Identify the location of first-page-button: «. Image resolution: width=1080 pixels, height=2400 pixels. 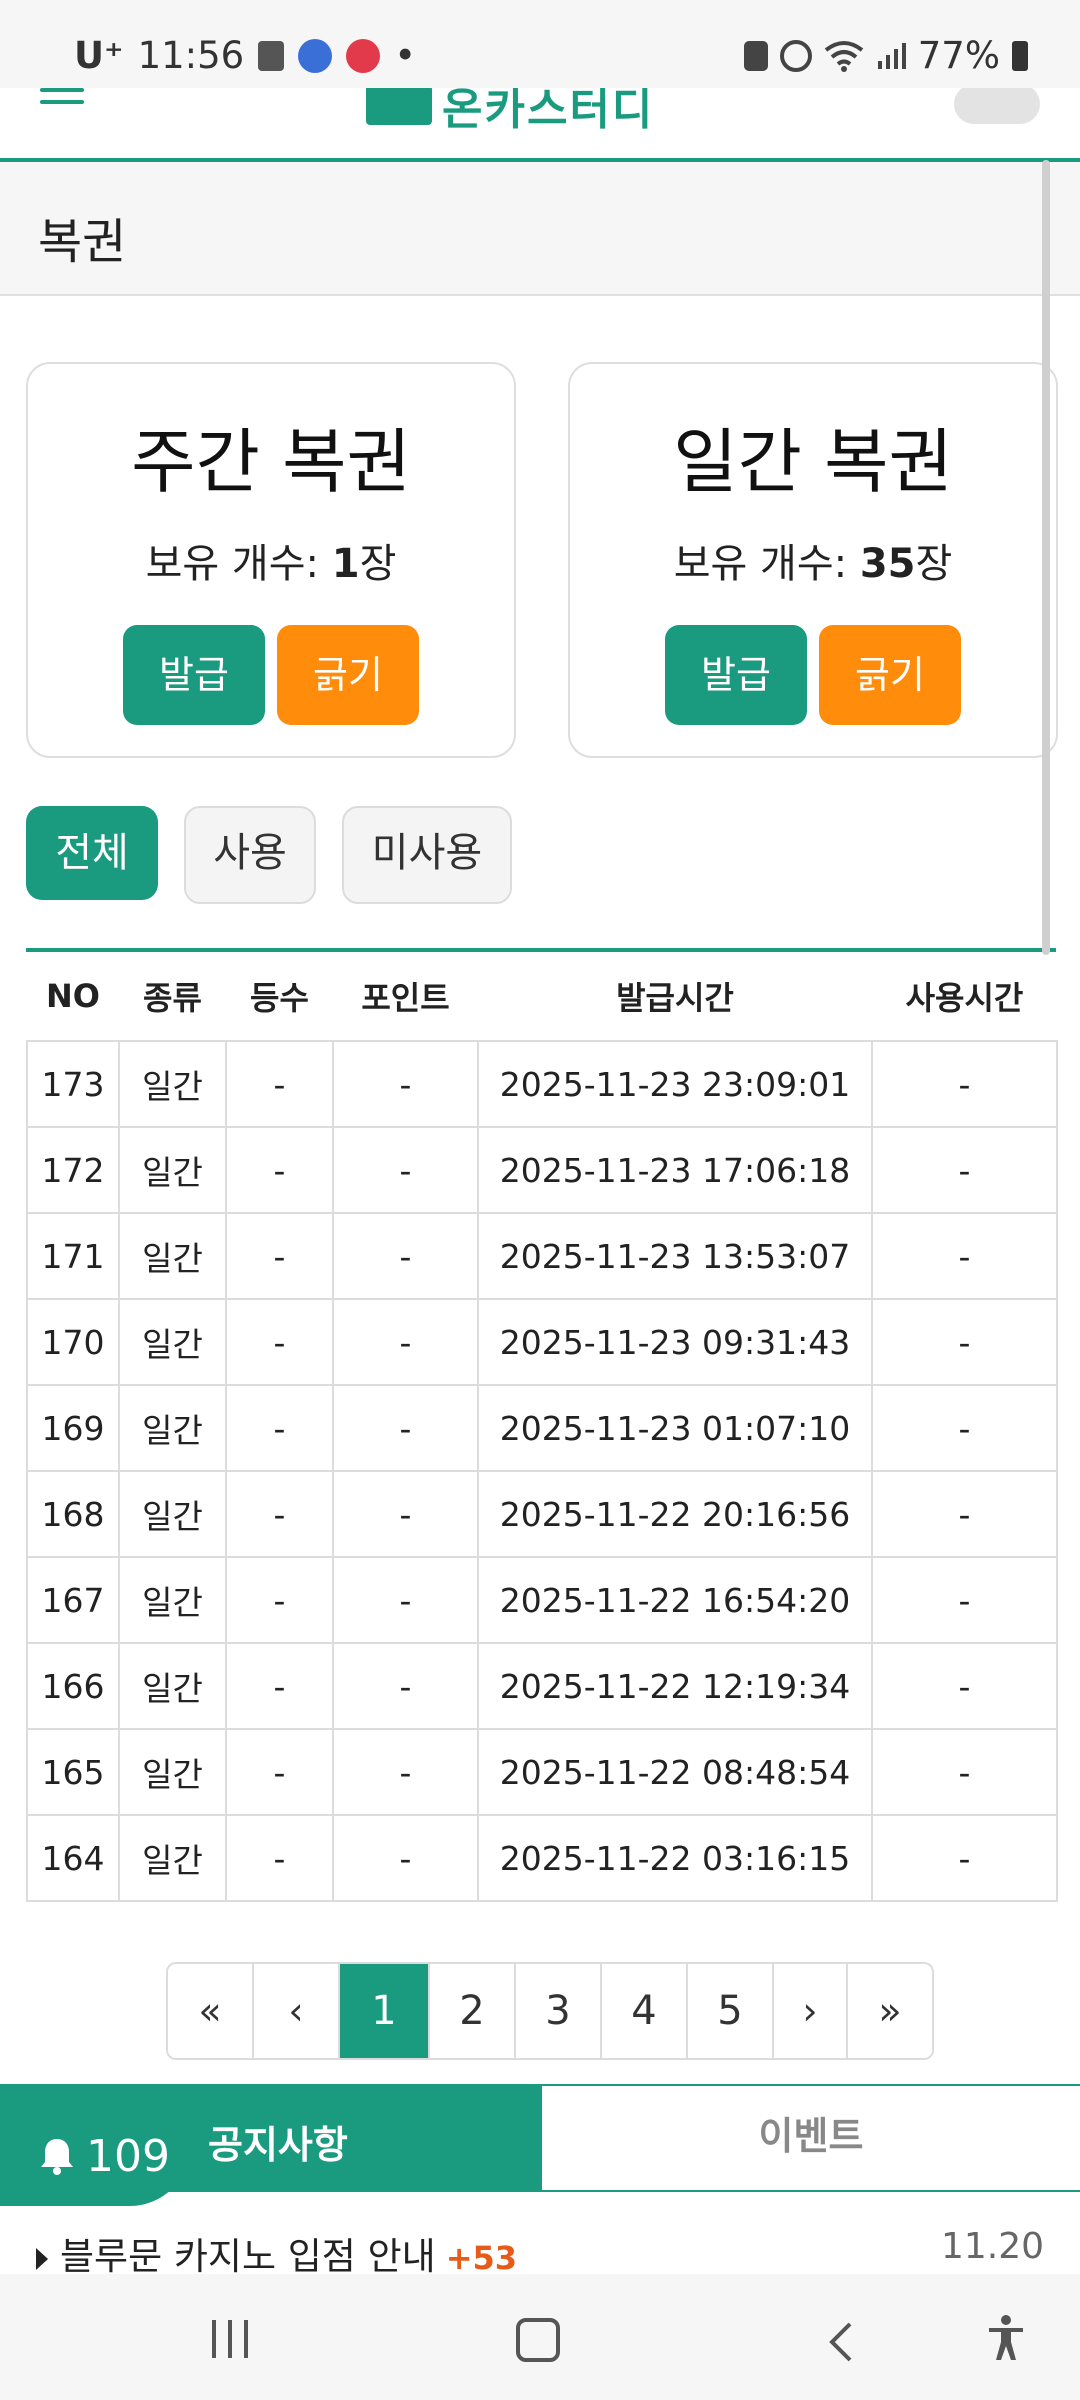
(211, 2011).